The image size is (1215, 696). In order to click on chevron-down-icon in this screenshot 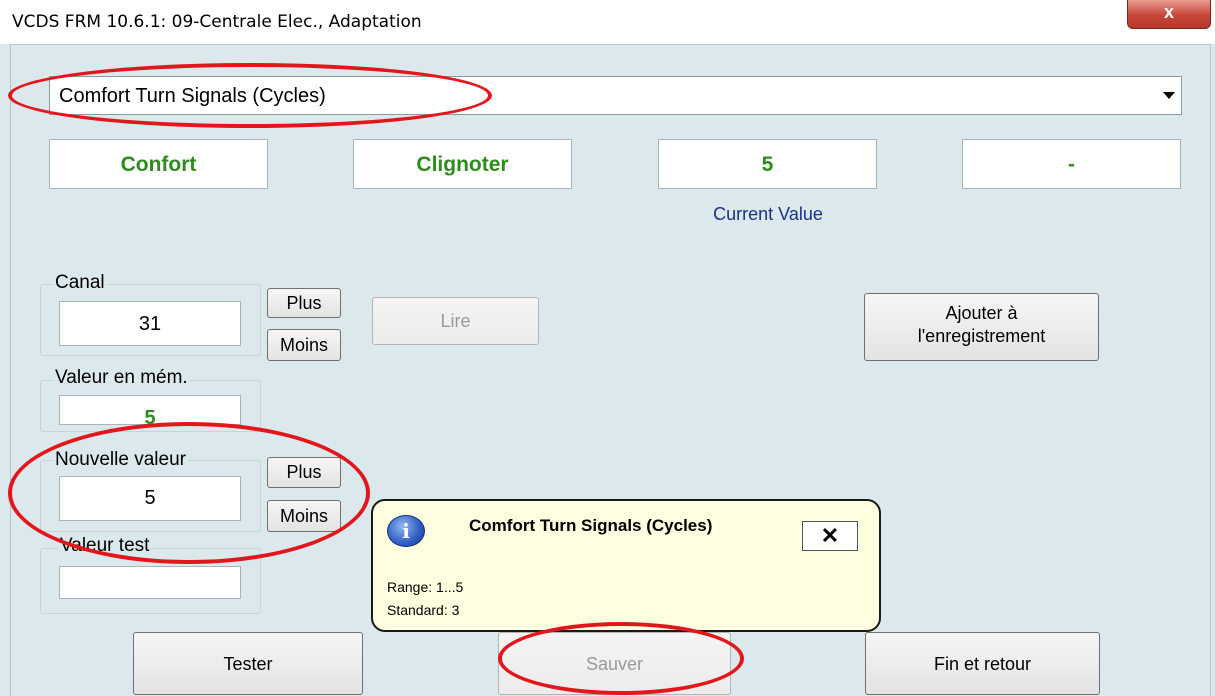, I will do `click(1169, 95)`.